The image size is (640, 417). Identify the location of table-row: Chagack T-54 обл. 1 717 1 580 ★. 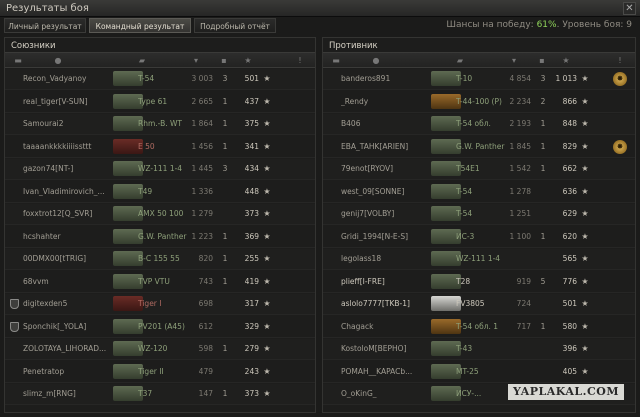
(479, 327).